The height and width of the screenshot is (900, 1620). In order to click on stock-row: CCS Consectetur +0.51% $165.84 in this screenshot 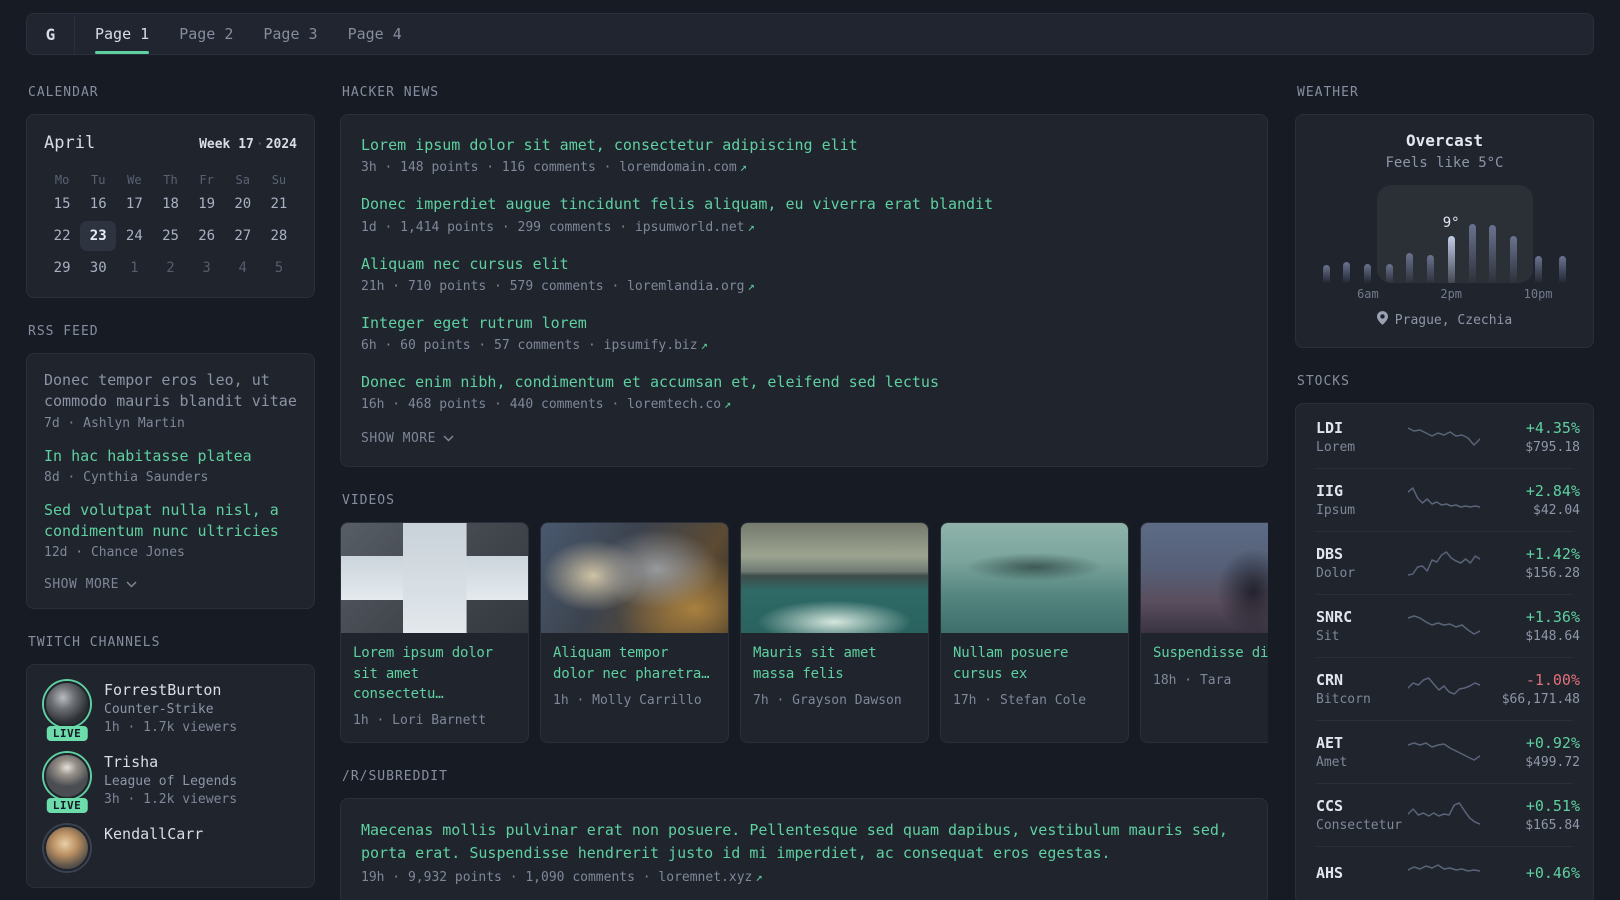, I will do `click(1448, 814)`.